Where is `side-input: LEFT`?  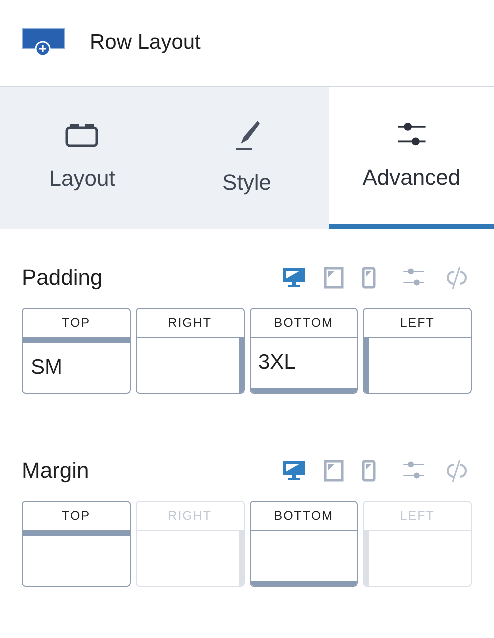
side-input: LEFT is located at coordinates (417, 351).